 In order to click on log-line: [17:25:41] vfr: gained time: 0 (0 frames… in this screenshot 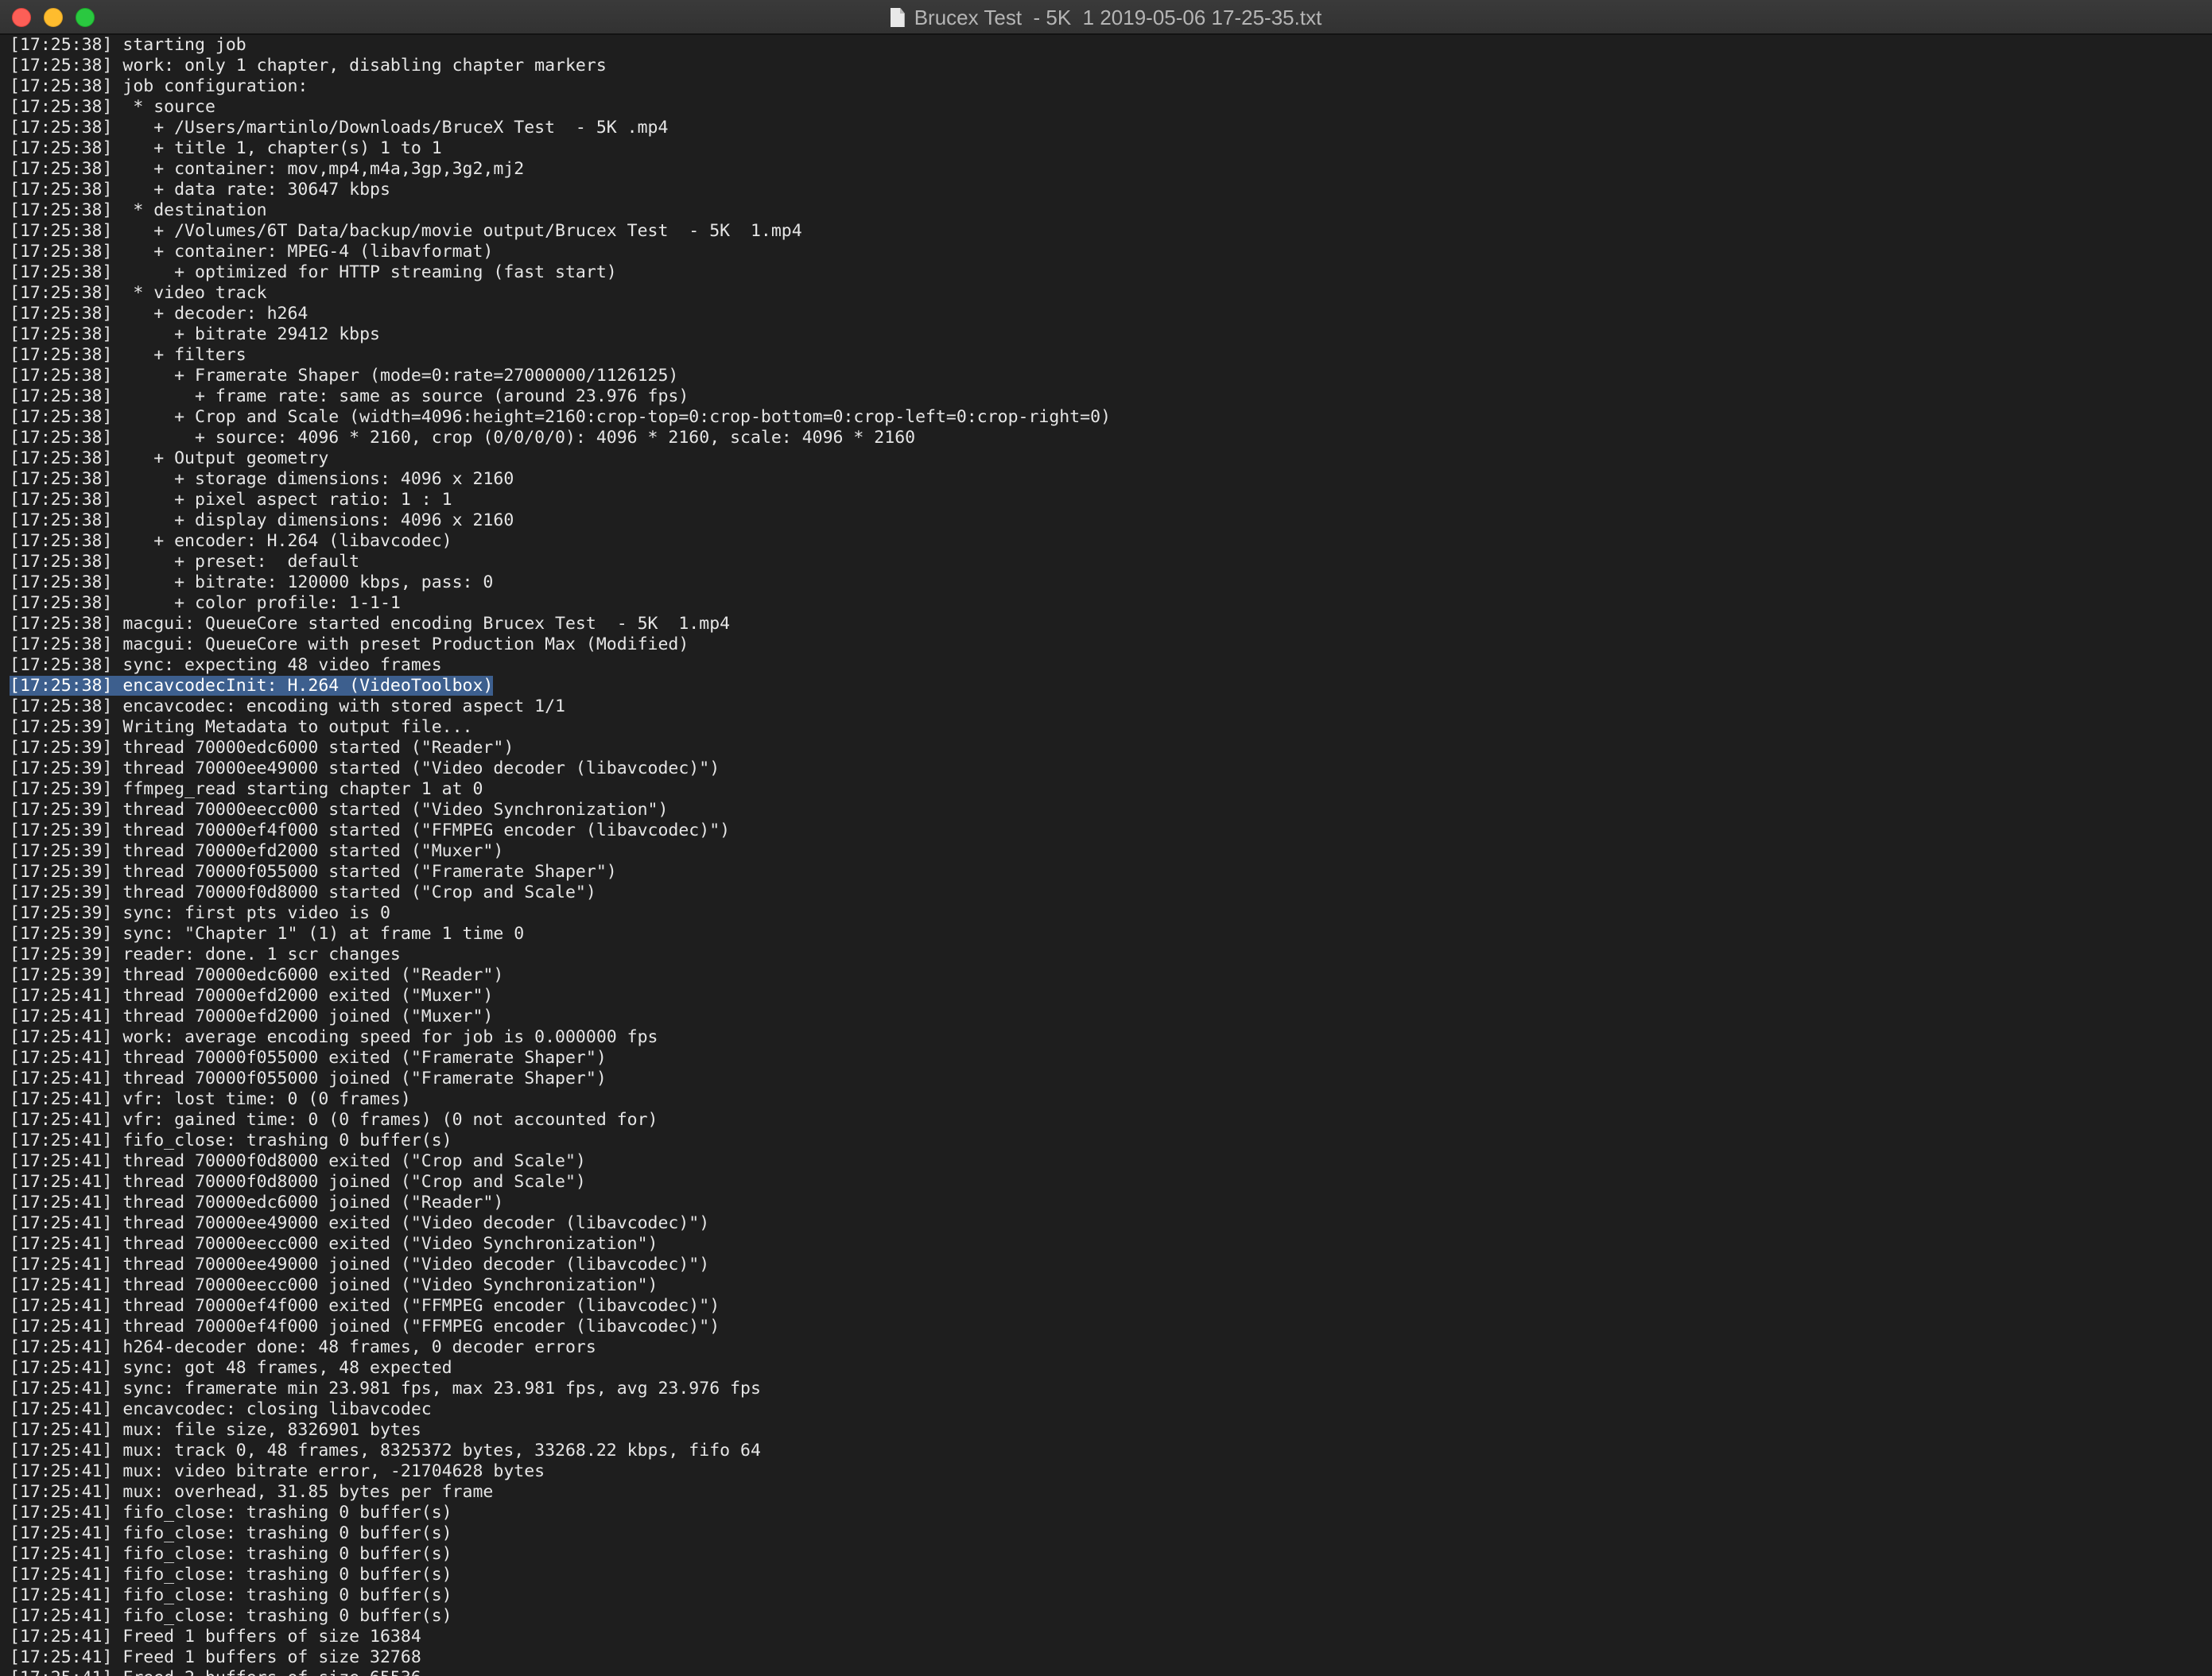, I will do `click(1107, 1120)`.